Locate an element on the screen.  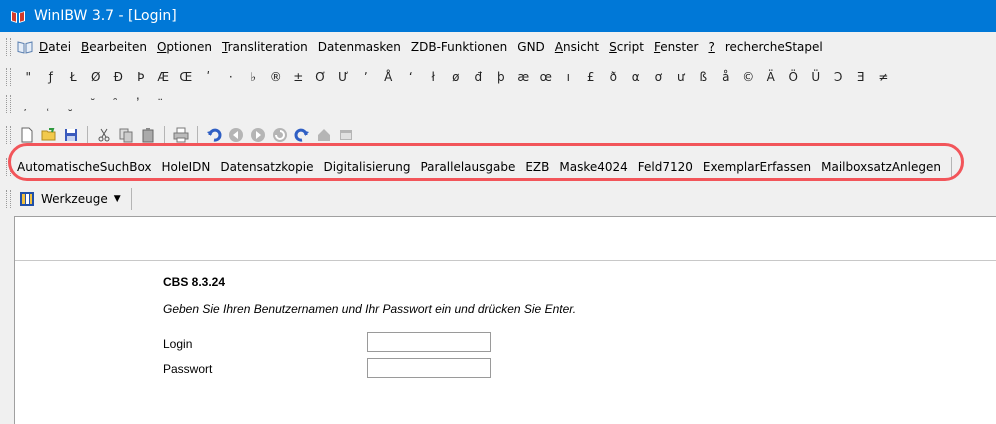
special-character-button: ® is located at coordinates (276, 77).